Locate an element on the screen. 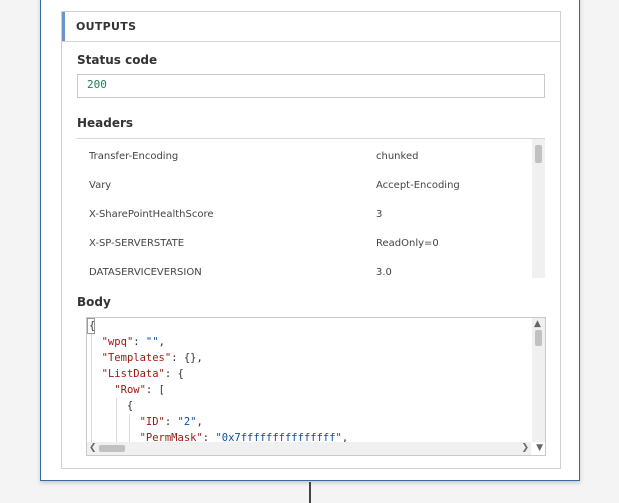  header-key: Vary is located at coordinates (100, 185).